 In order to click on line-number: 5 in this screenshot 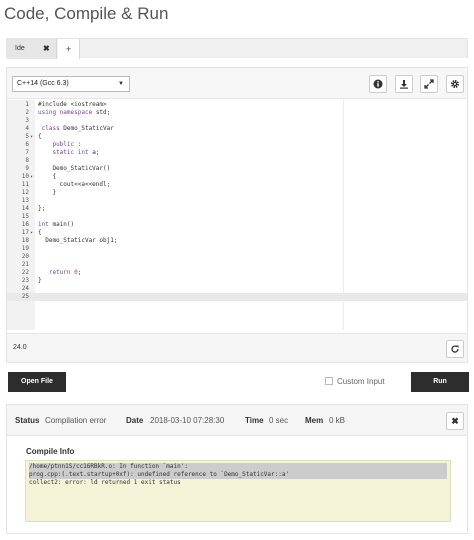, I will do `click(27, 136)`.